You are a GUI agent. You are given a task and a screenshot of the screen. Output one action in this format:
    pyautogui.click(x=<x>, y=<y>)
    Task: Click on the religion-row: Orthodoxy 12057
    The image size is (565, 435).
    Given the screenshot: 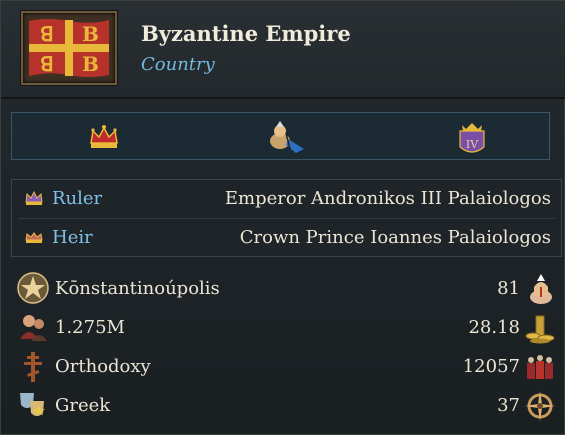 What is the action you would take?
    pyautogui.click(x=283, y=367)
    